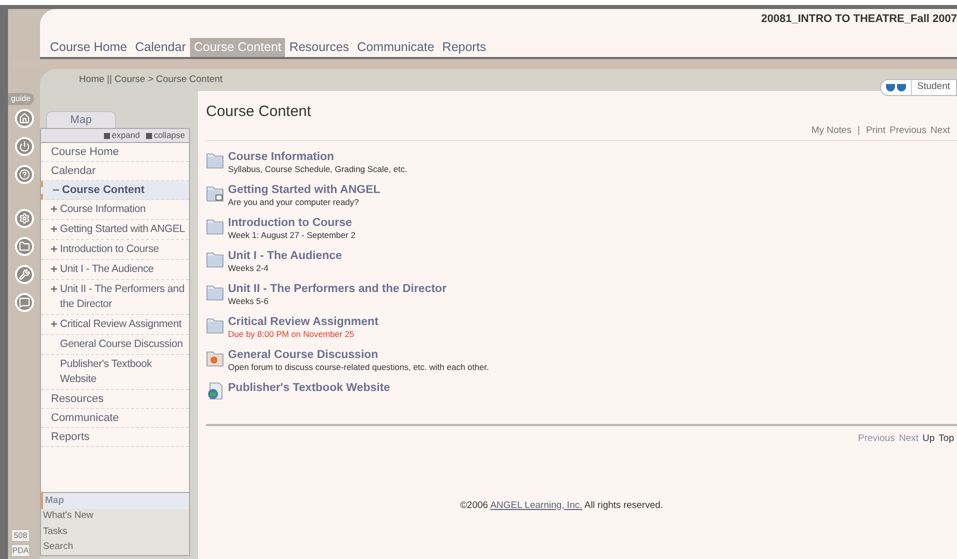 The image size is (957, 559). I want to click on content-item-link: Critical Review Assignment, so click(303, 322).